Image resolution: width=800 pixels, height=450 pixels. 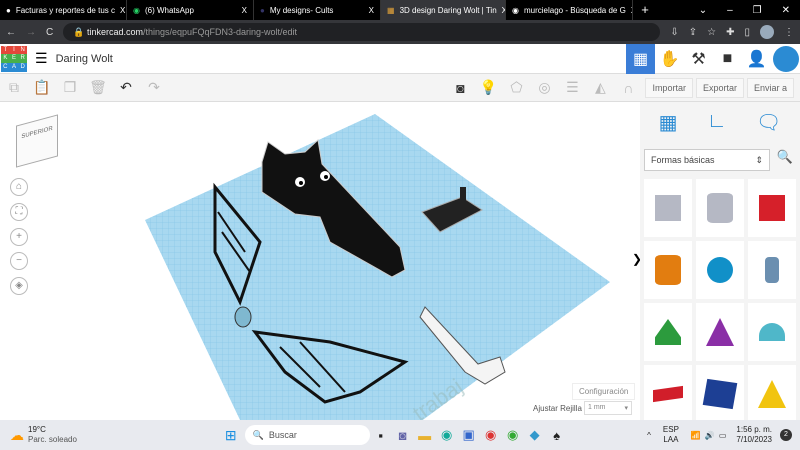 What do you see at coordinates (19, 286) in the screenshot?
I see `ortho-button: ◈` at bounding box center [19, 286].